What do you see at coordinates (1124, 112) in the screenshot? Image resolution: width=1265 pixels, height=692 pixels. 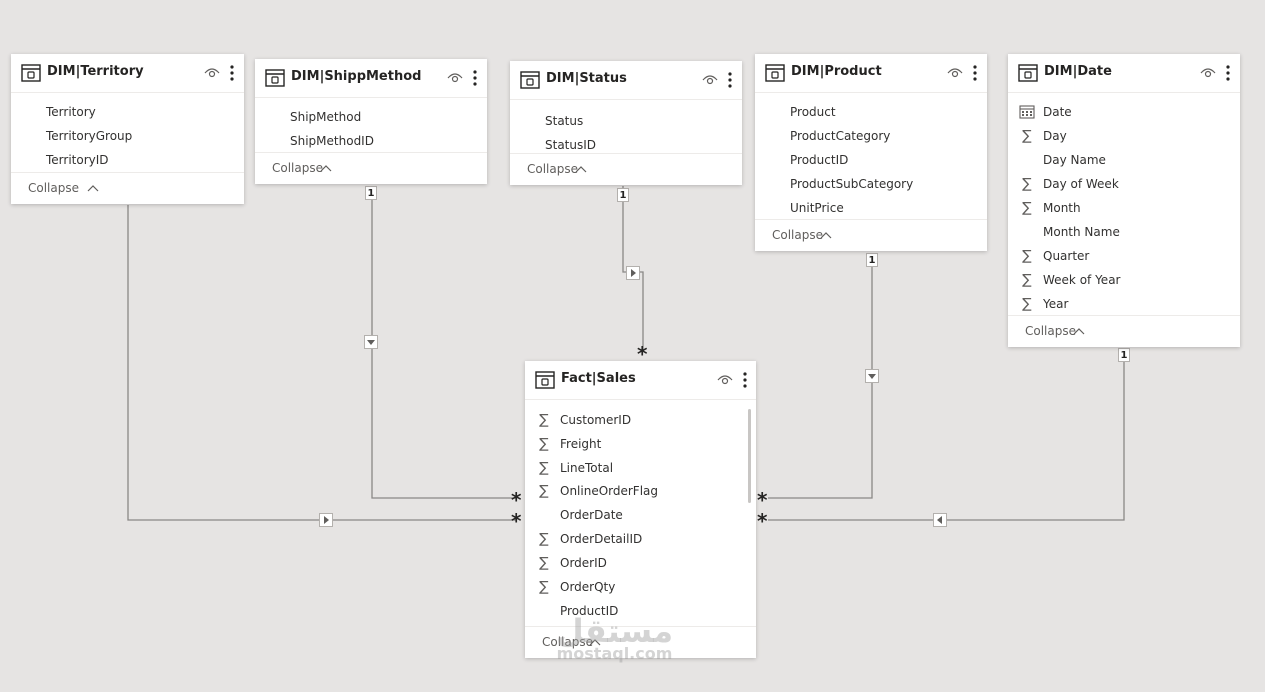 I see `field-item: Date` at bounding box center [1124, 112].